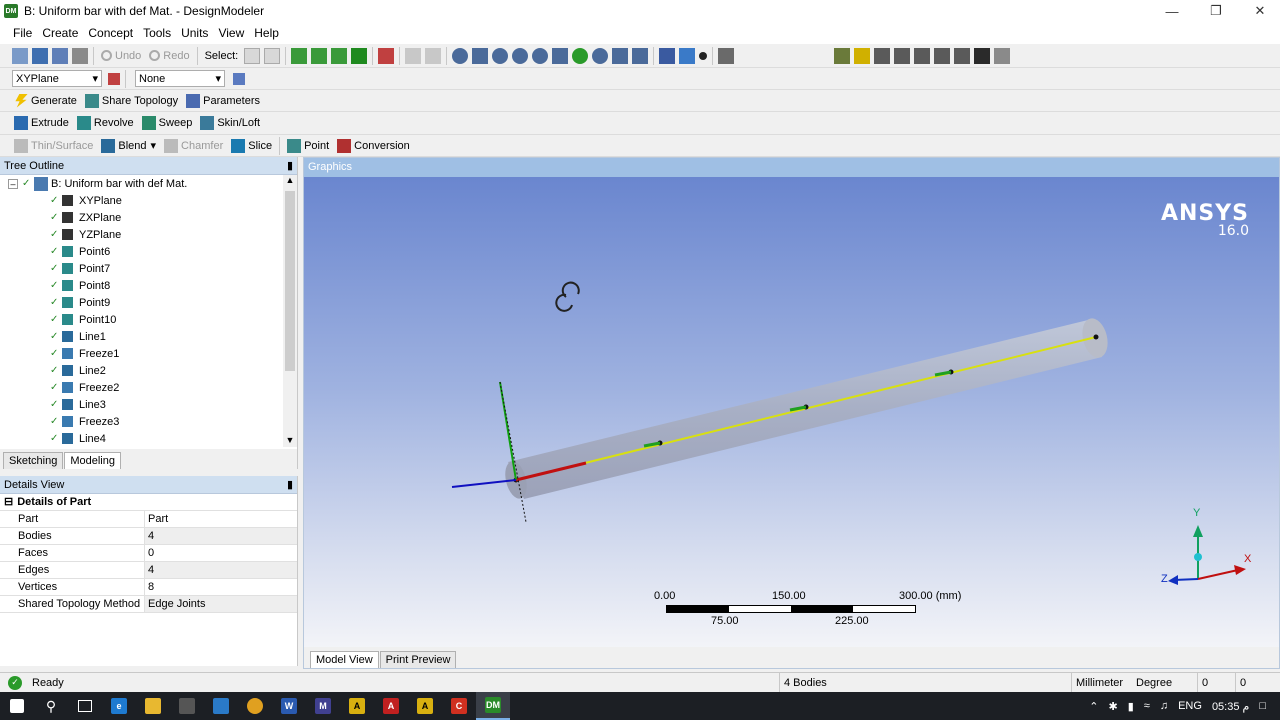  What do you see at coordinates (148, 319) in the screenshot?
I see `tree-item: ✓ Point10` at bounding box center [148, 319].